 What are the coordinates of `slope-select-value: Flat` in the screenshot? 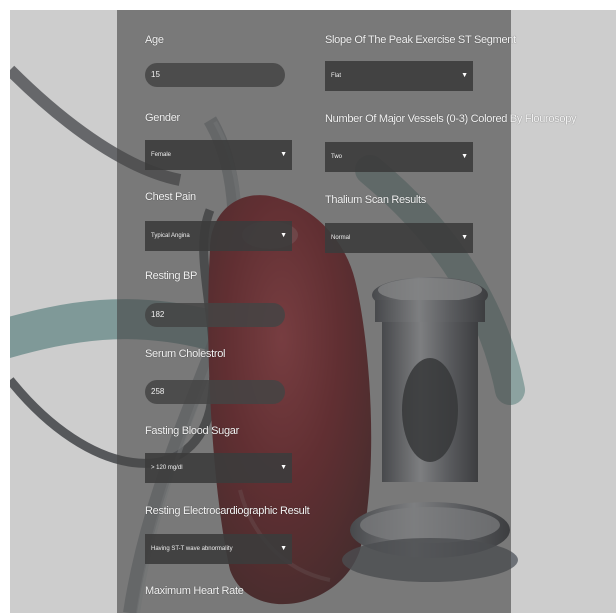 It's located at (336, 76).